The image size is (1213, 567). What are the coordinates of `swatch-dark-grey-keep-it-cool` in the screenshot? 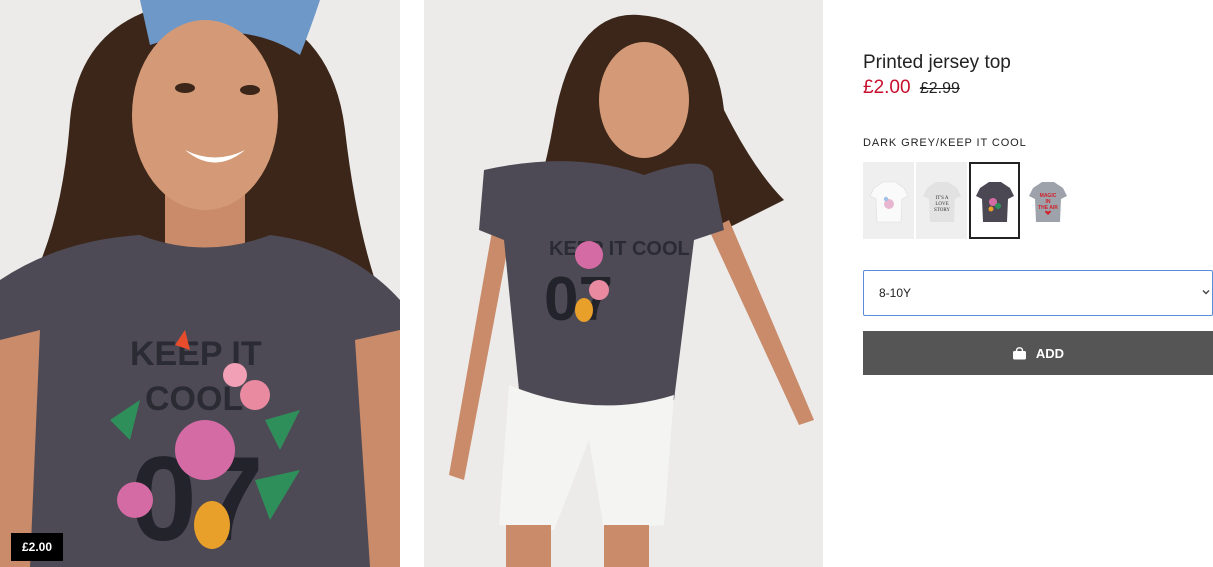 It's located at (994, 200).